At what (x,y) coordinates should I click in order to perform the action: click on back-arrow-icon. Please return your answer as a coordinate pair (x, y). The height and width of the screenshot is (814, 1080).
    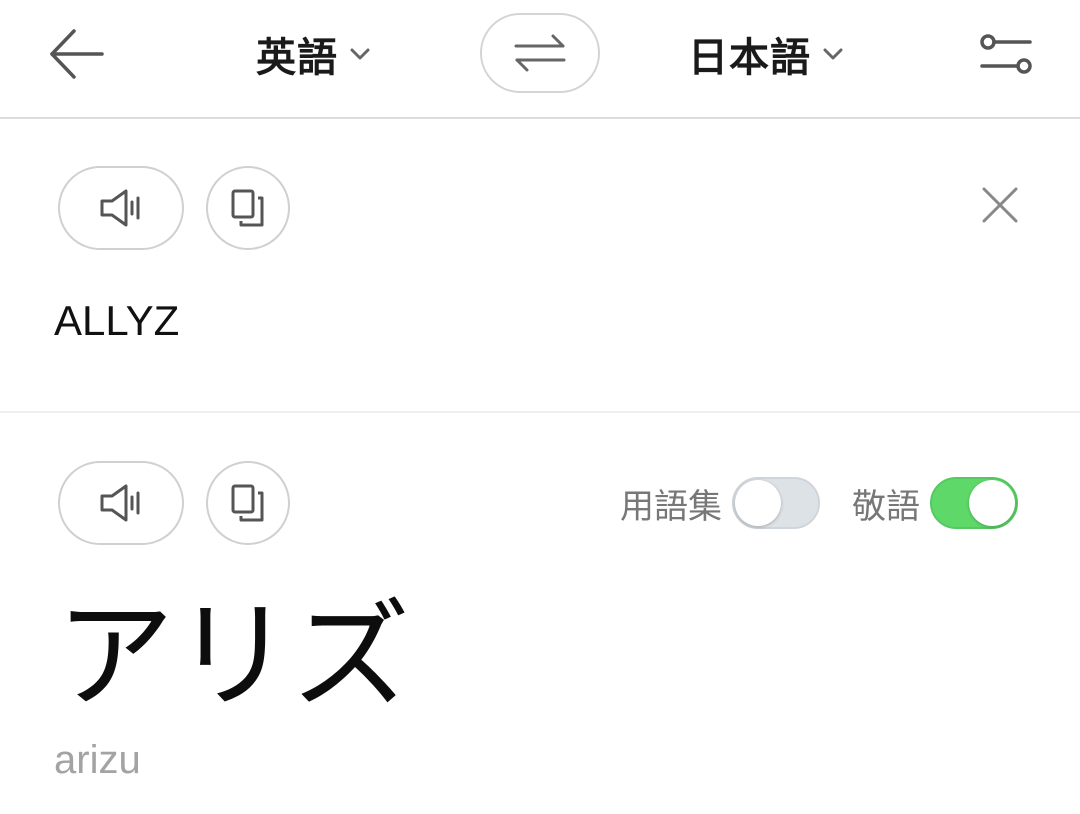
    Looking at the image, I should click on (77, 54).